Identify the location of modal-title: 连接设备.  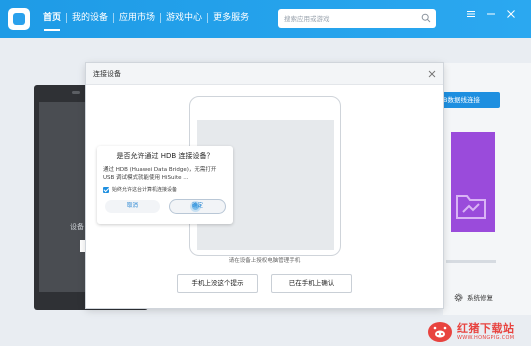
(107, 74).